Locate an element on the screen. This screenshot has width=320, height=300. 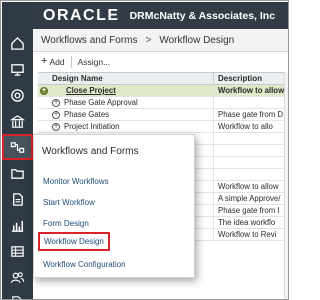
nav-documents is located at coordinates (17, 199).